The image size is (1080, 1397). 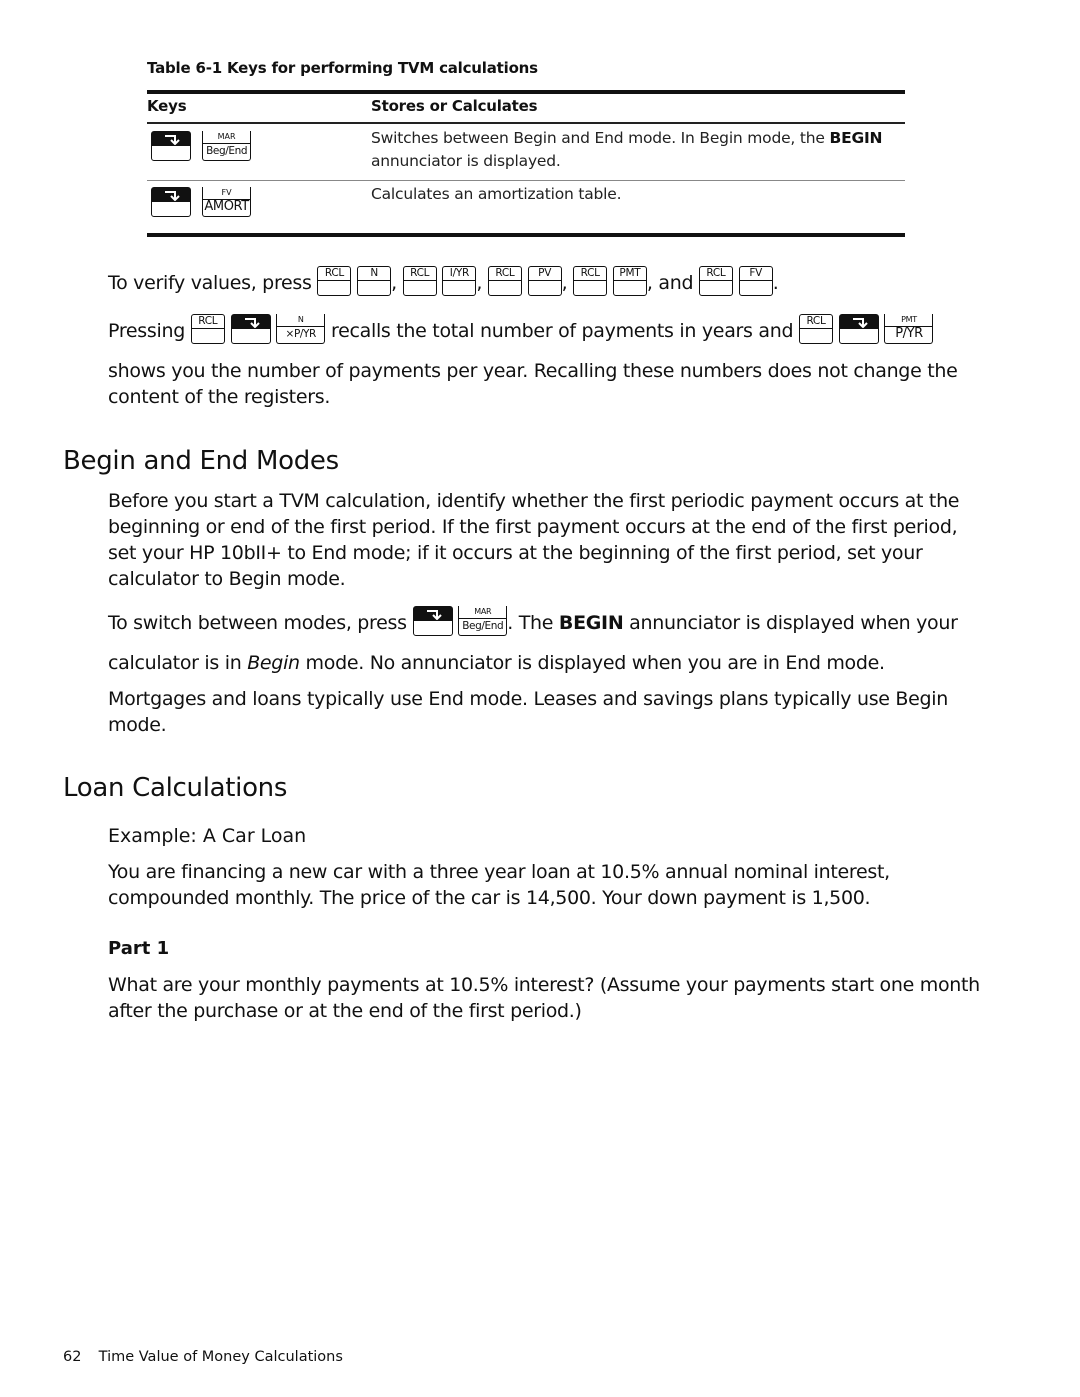 I want to click on page-number: 62, so click(x=72, y=1357).